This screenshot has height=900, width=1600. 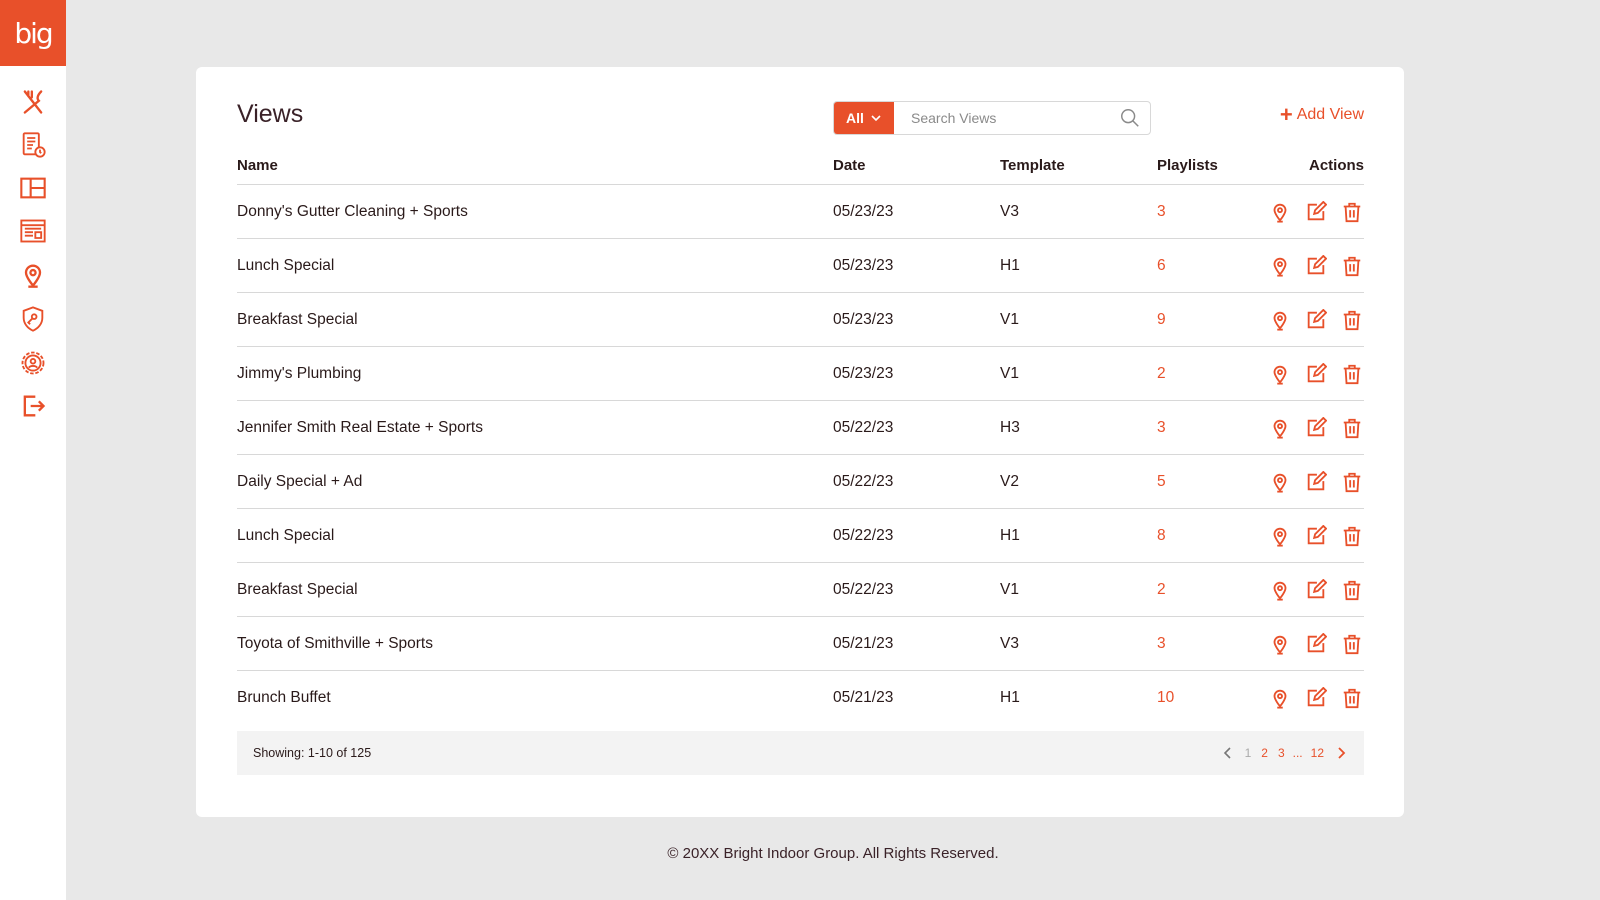 I want to click on row-name: Breakfast Special, so click(x=297, y=589).